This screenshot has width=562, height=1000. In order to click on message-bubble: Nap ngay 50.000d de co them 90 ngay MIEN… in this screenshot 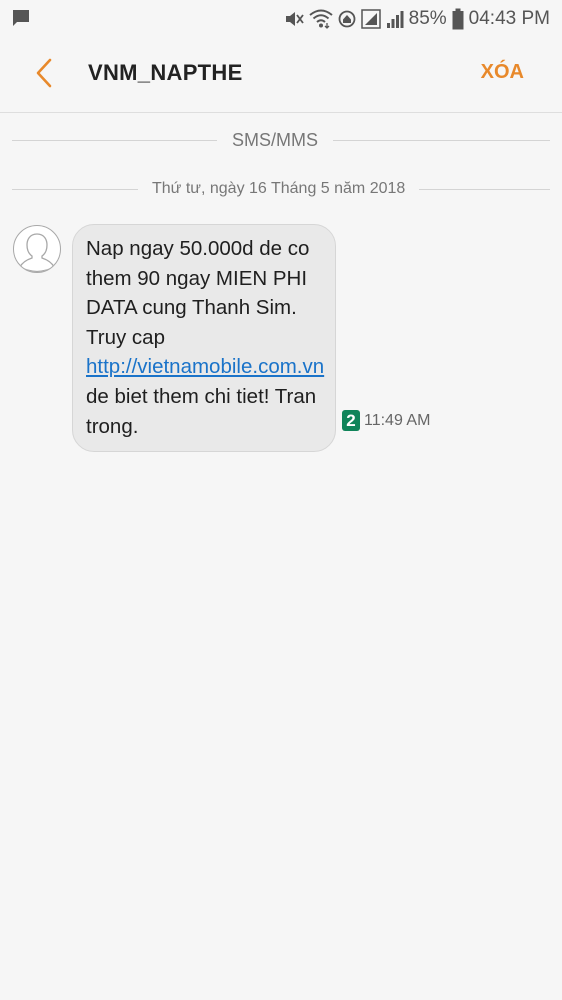, I will do `click(204, 338)`.